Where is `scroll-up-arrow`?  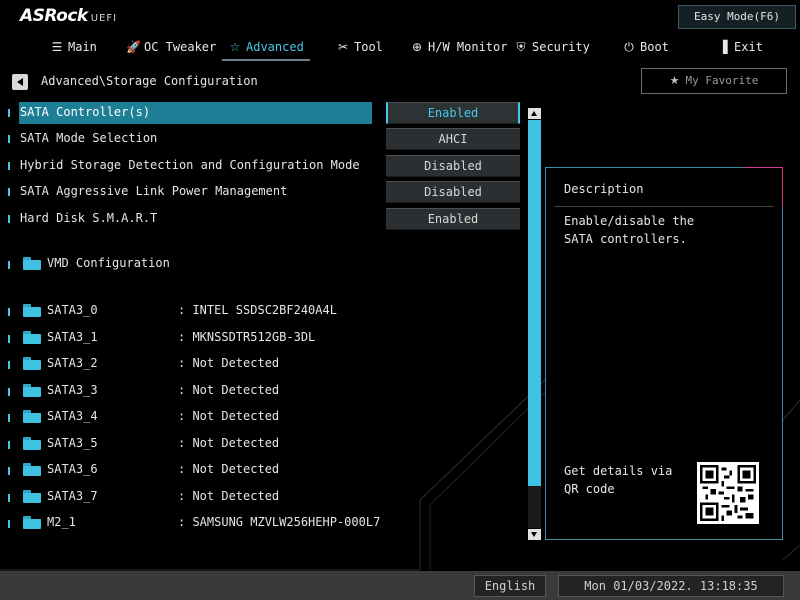
scroll-up-arrow is located at coordinates (534, 113).